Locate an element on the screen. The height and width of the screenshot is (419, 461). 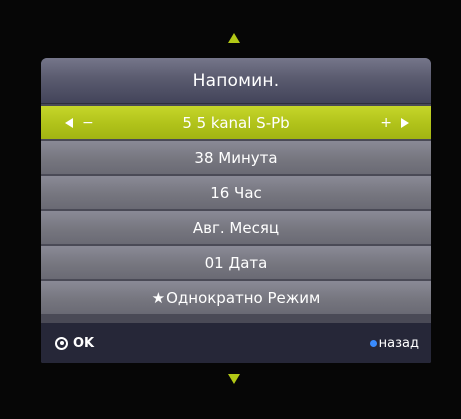
dialog-footer: OK назад is located at coordinates (236, 343).